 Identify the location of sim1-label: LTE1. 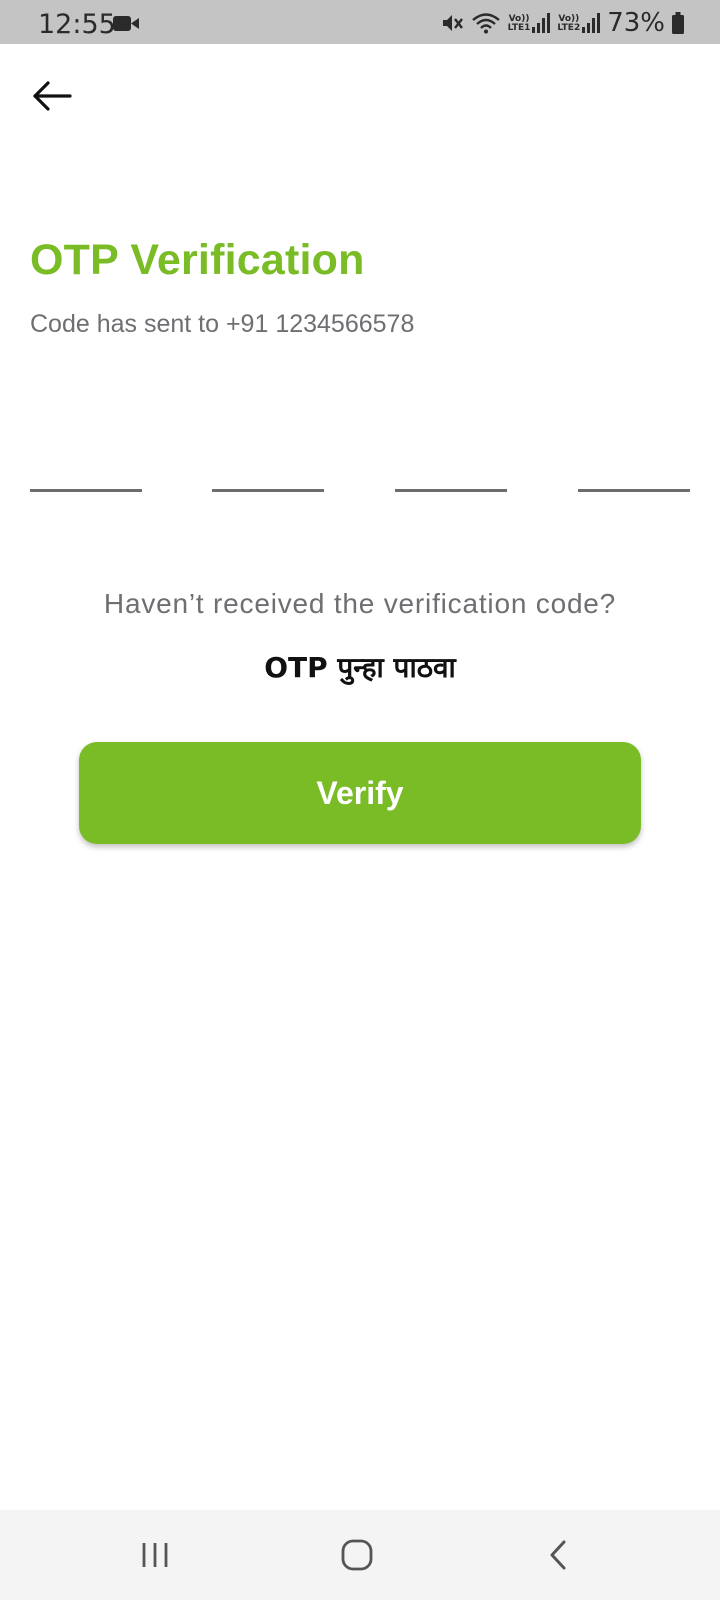
(519, 28).